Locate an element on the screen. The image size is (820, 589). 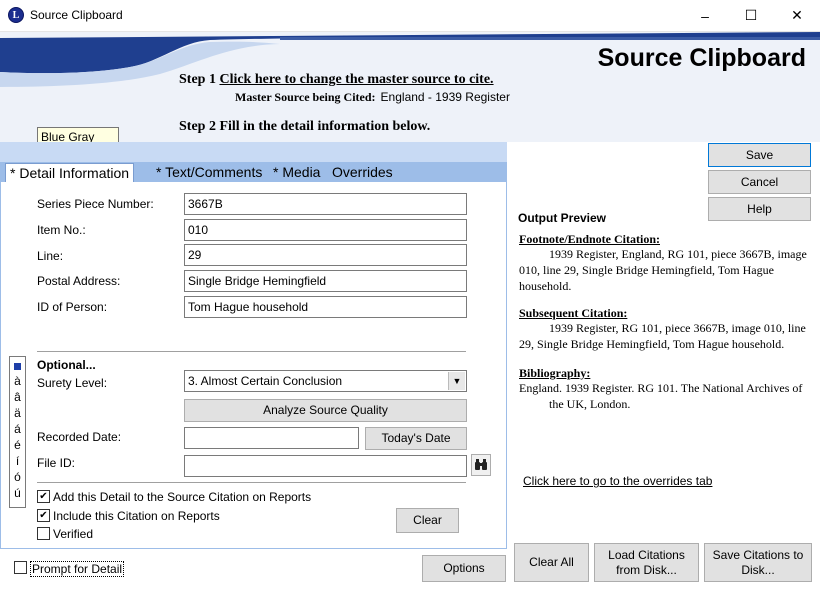
series-piece-input: 3667B is located at coordinates (325, 204).